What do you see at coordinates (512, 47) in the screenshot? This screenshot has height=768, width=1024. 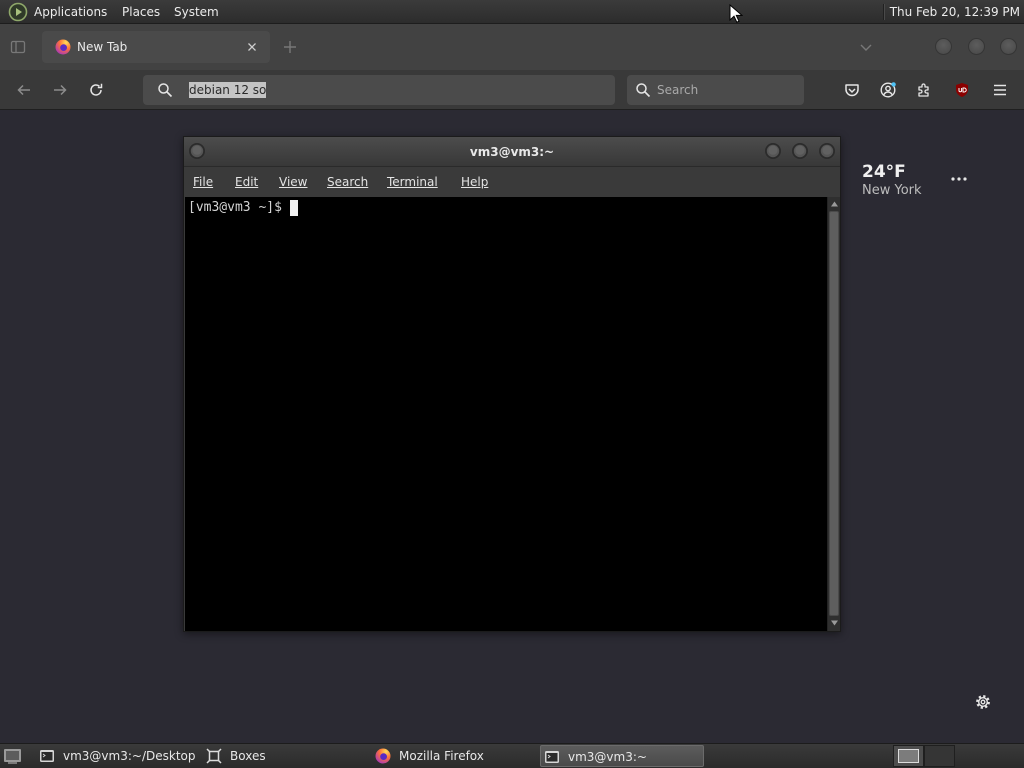 I see `firefox-tab-strip: New Tab` at bounding box center [512, 47].